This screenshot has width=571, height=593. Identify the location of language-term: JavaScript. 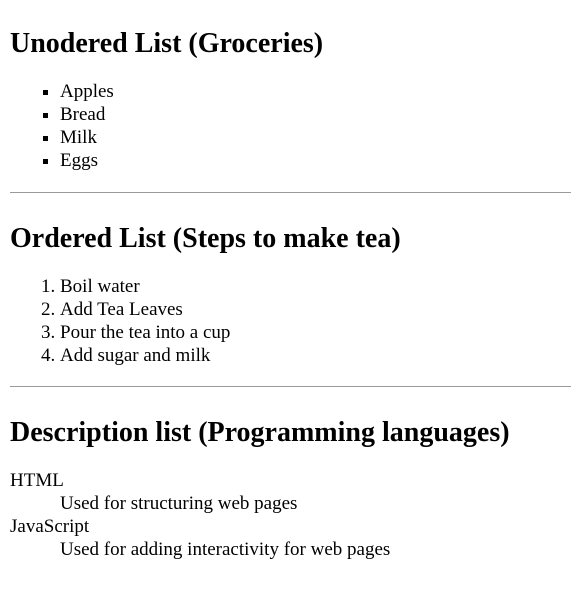
(50, 526).